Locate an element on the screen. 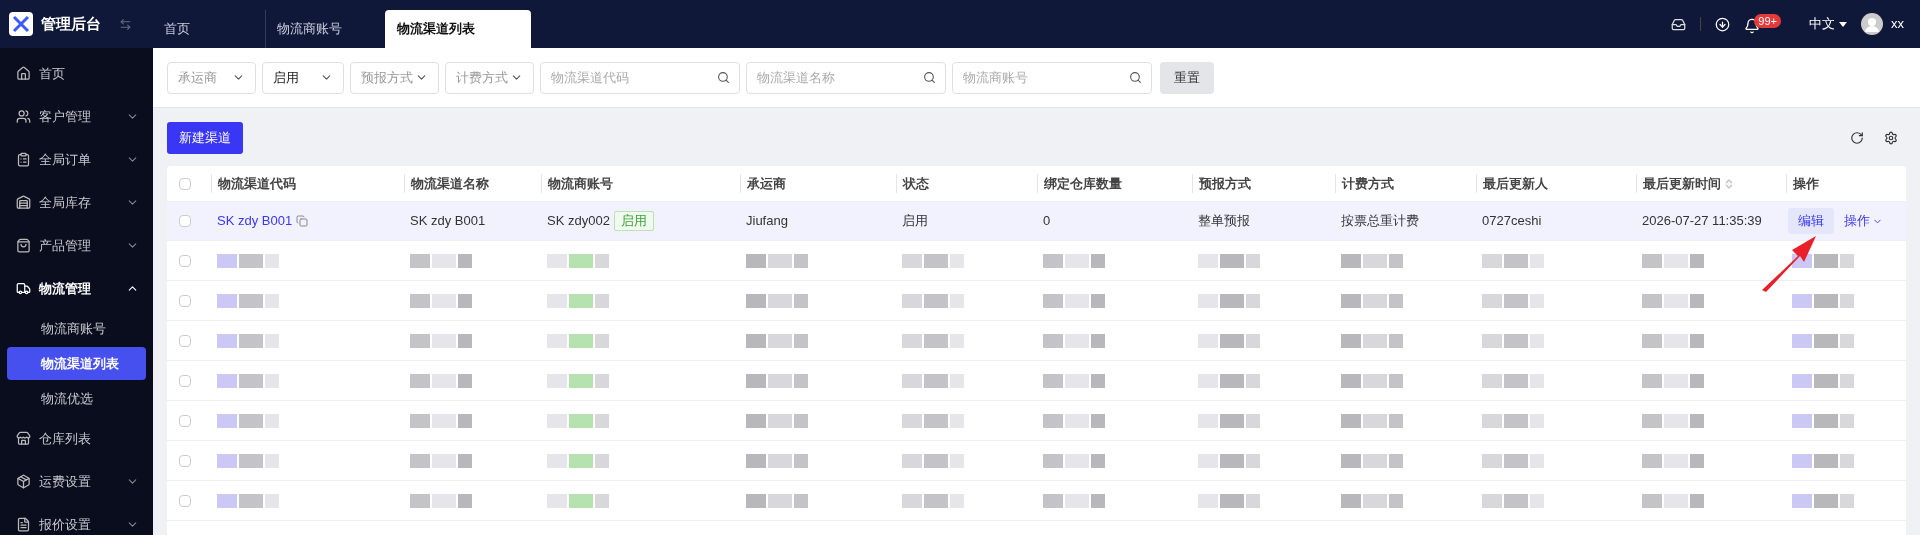  status-tag: 启用 is located at coordinates (633, 221).